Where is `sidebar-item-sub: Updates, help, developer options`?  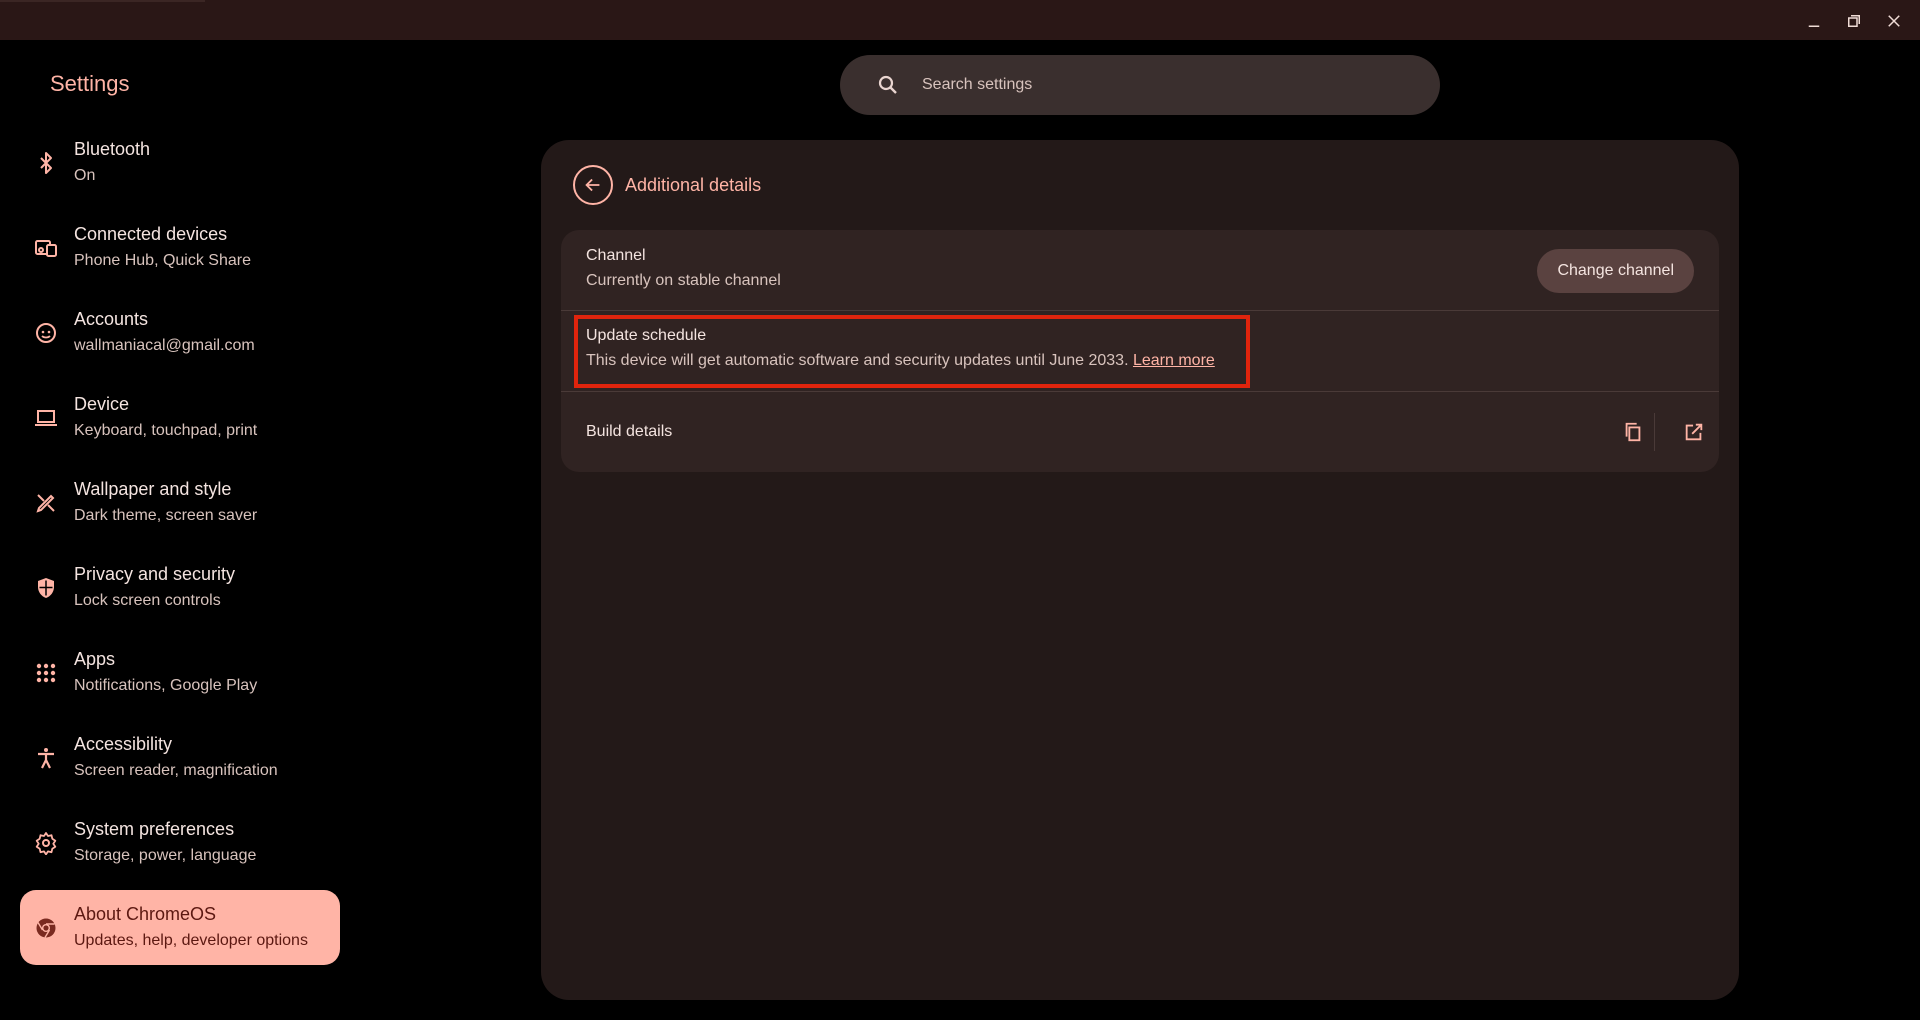 sidebar-item-sub: Updates, help, developer options is located at coordinates (191, 940).